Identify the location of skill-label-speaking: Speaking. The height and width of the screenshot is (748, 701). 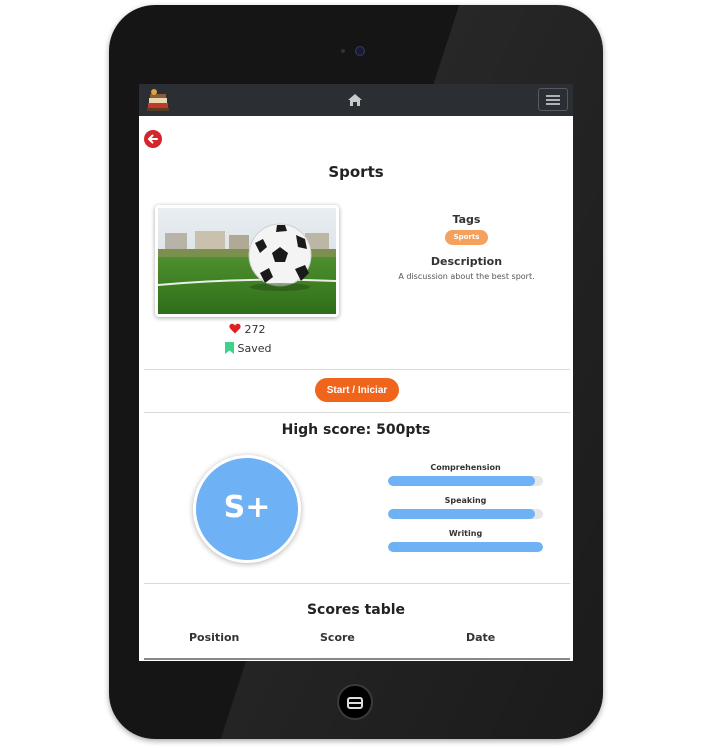
(465, 500).